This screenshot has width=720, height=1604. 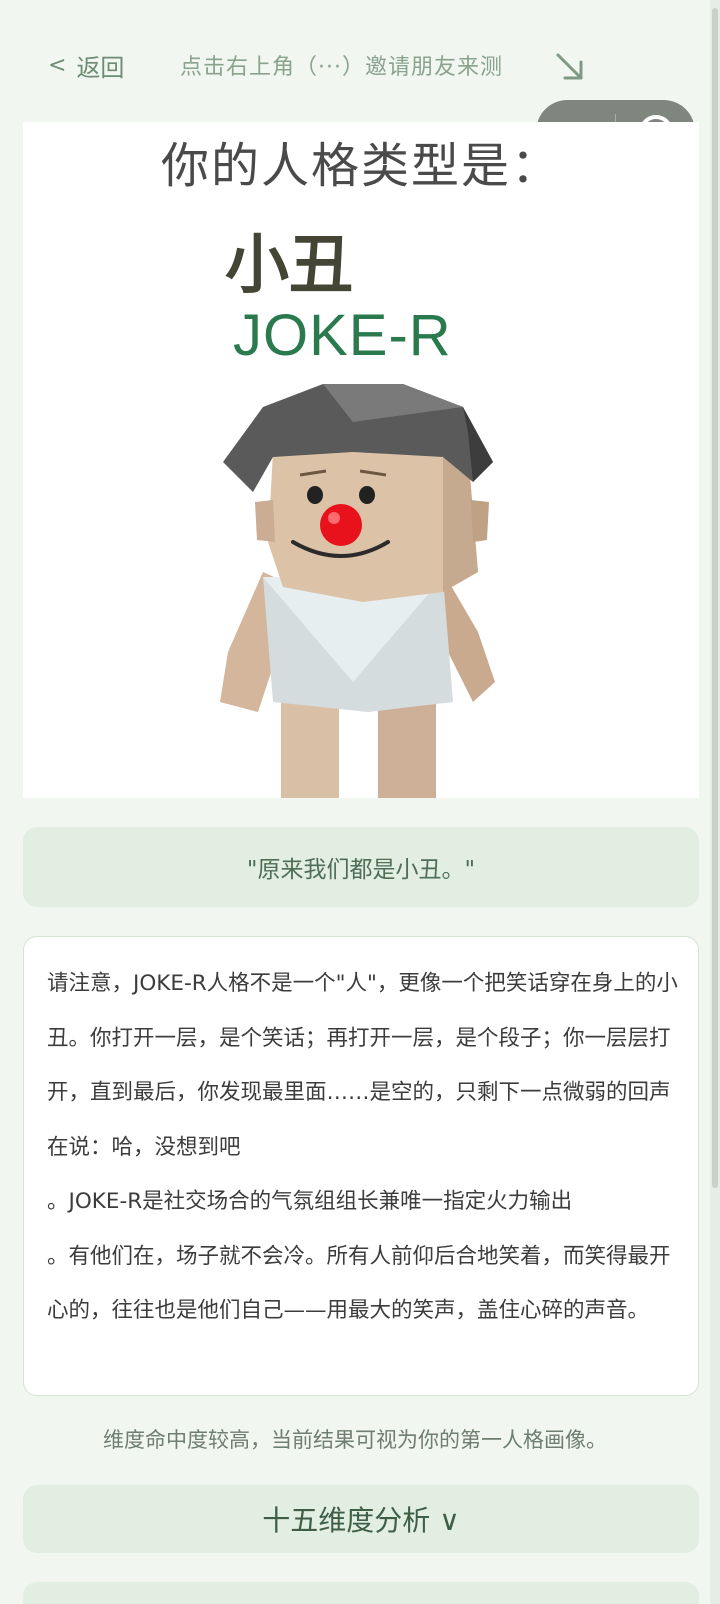 What do you see at coordinates (407, 747) in the screenshot?
I see `right-leg` at bounding box center [407, 747].